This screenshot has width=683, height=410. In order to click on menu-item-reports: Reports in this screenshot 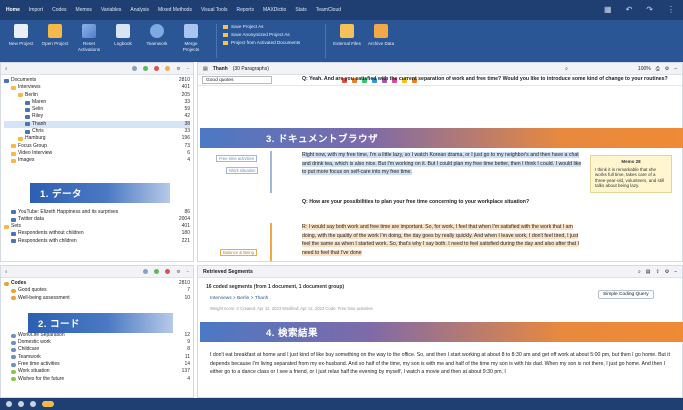, I will do `click(245, 10)`.